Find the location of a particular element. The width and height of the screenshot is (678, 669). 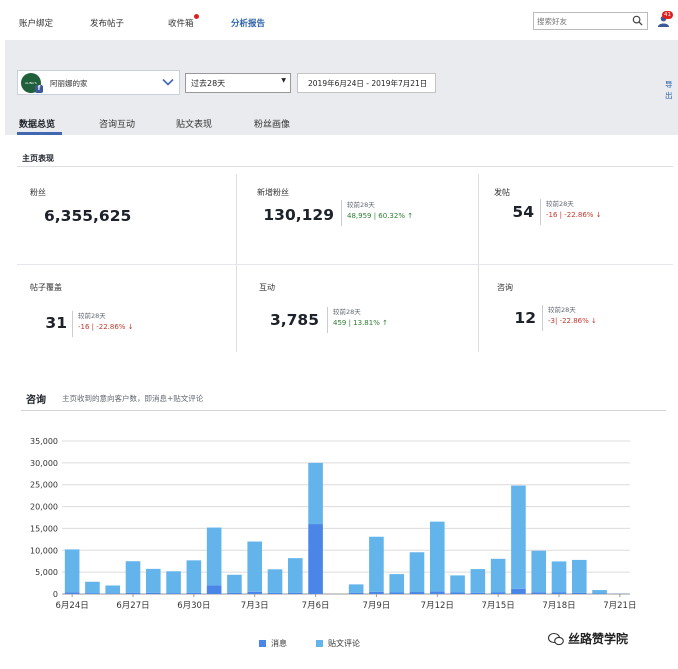

nav-publish-post: 发布帖子 is located at coordinates (107, 23).